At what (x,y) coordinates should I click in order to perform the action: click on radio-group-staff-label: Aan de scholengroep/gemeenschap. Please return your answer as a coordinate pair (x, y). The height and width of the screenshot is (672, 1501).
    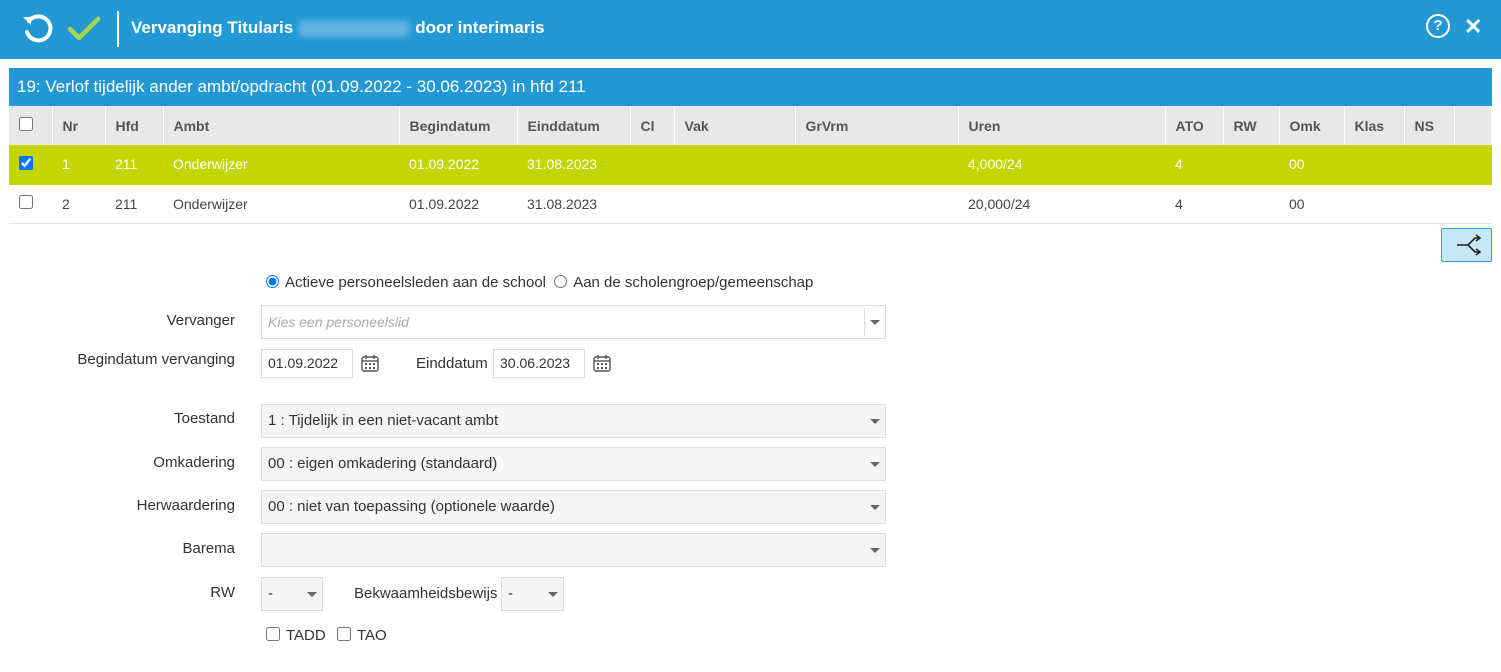
    Looking at the image, I should click on (693, 282).